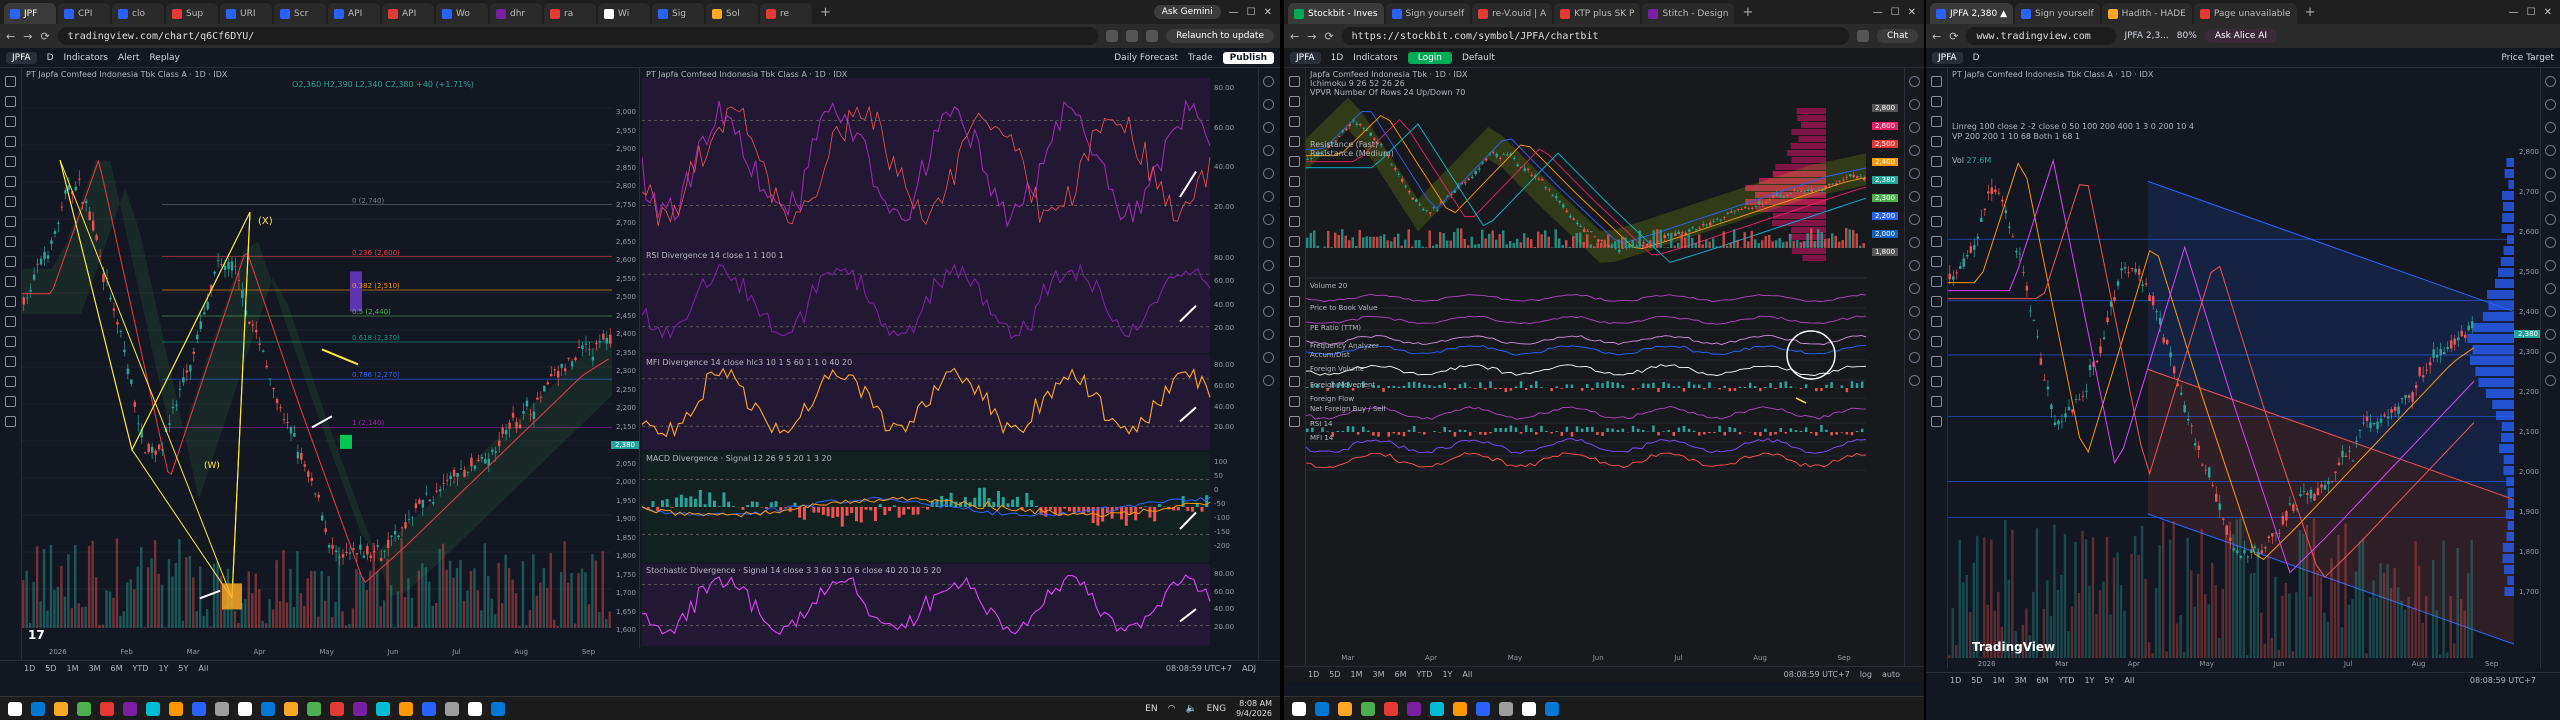 Image resolution: width=2560 pixels, height=720 pixels. I want to click on url-field: tradingview.com/chart/q6Cf6DYU/, so click(578, 36).